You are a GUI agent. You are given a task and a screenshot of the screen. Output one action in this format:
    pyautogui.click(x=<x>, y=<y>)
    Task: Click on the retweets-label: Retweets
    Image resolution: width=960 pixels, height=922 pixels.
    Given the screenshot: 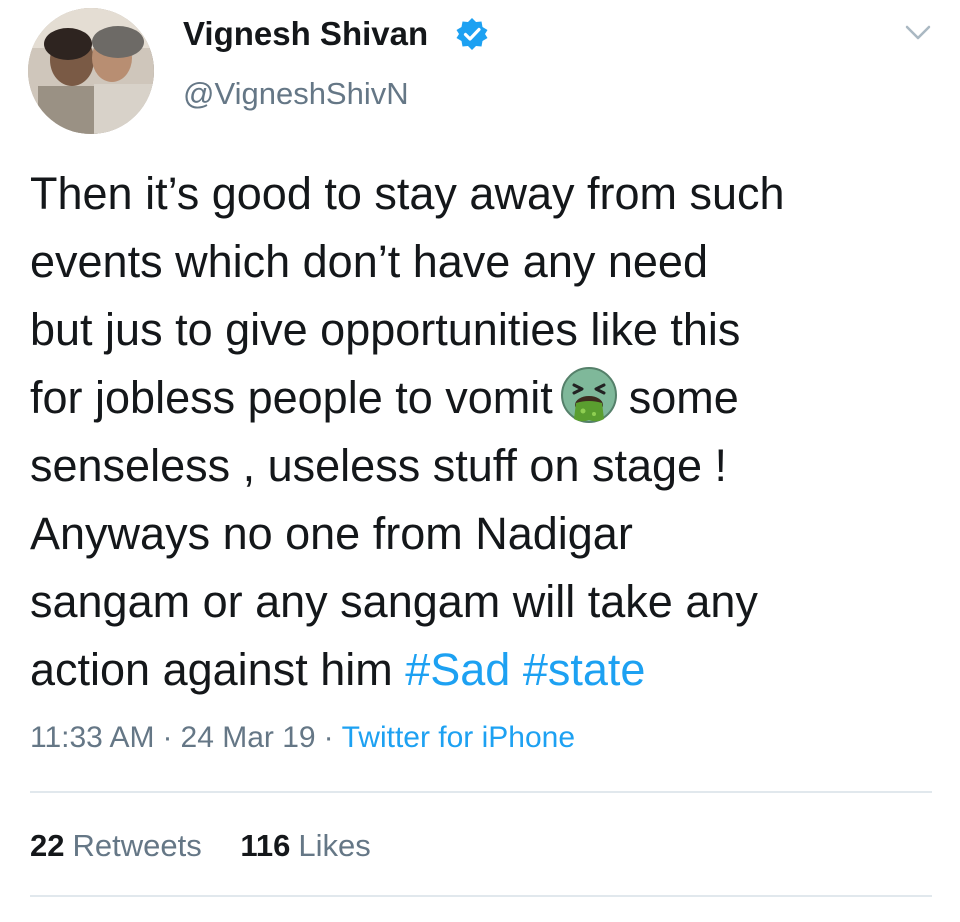 What is the action you would take?
    pyautogui.click(x=137, y=845)
    